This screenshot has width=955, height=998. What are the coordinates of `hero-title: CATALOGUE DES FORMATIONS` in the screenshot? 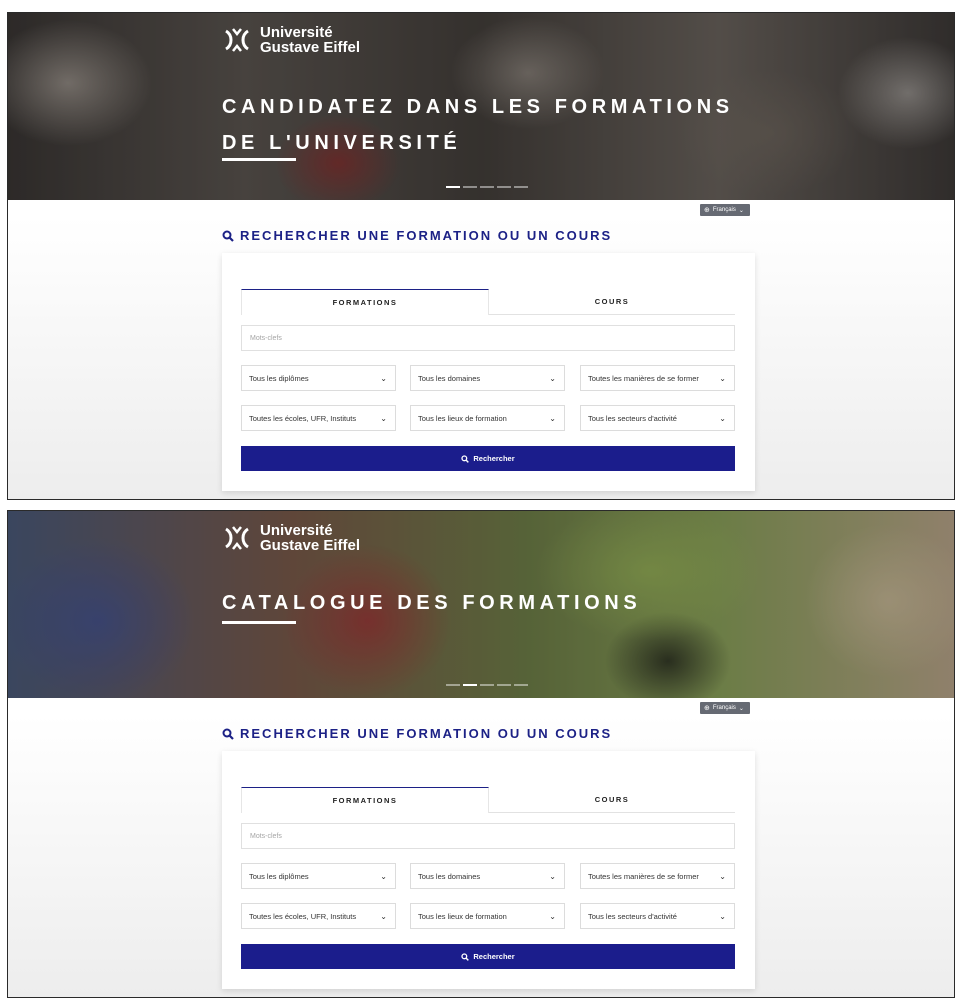 It's located at (432, 603).